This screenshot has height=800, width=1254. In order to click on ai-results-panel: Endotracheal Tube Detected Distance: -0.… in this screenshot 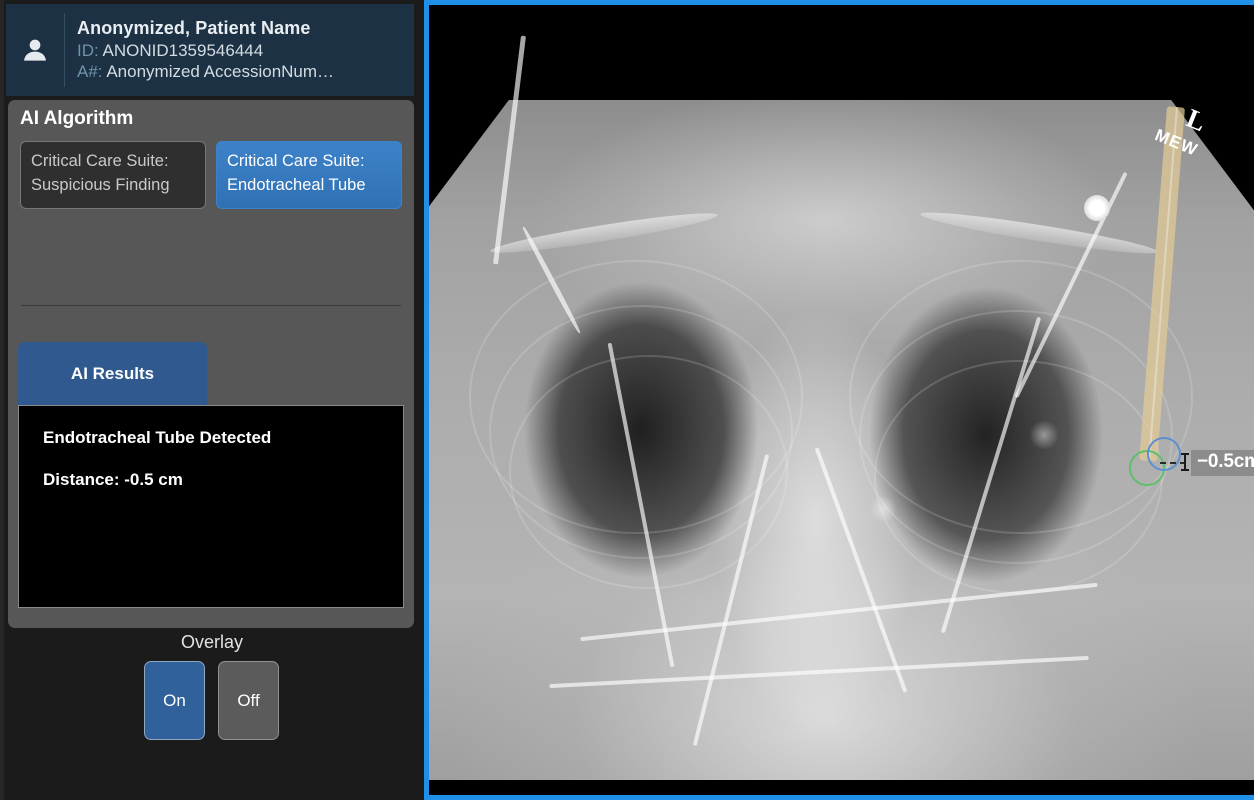, I will do `click(211, 506)`.